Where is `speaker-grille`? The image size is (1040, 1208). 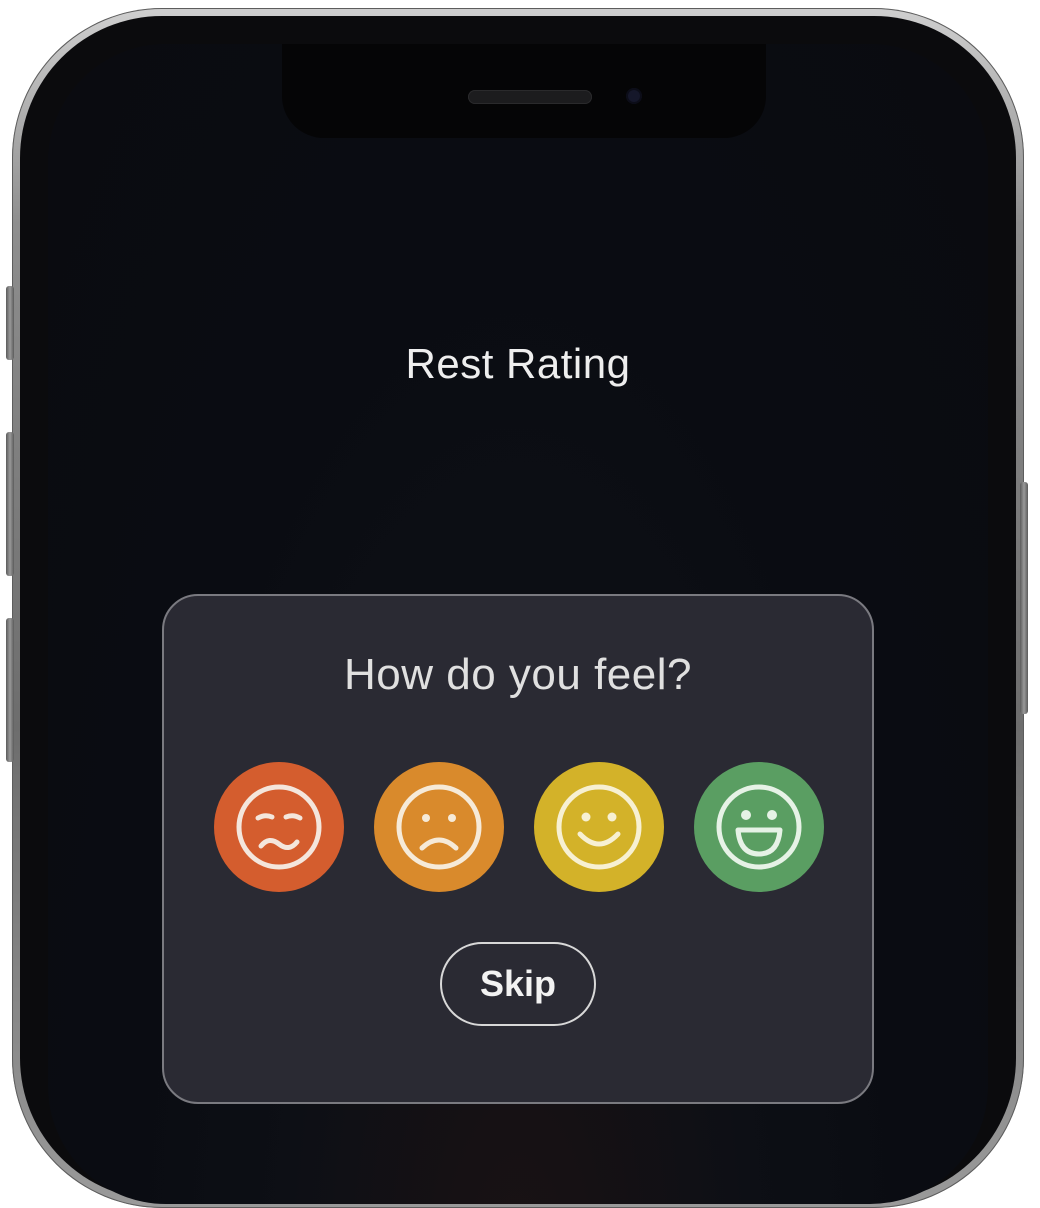 speaker-grille is located at coordinates (530, 97).